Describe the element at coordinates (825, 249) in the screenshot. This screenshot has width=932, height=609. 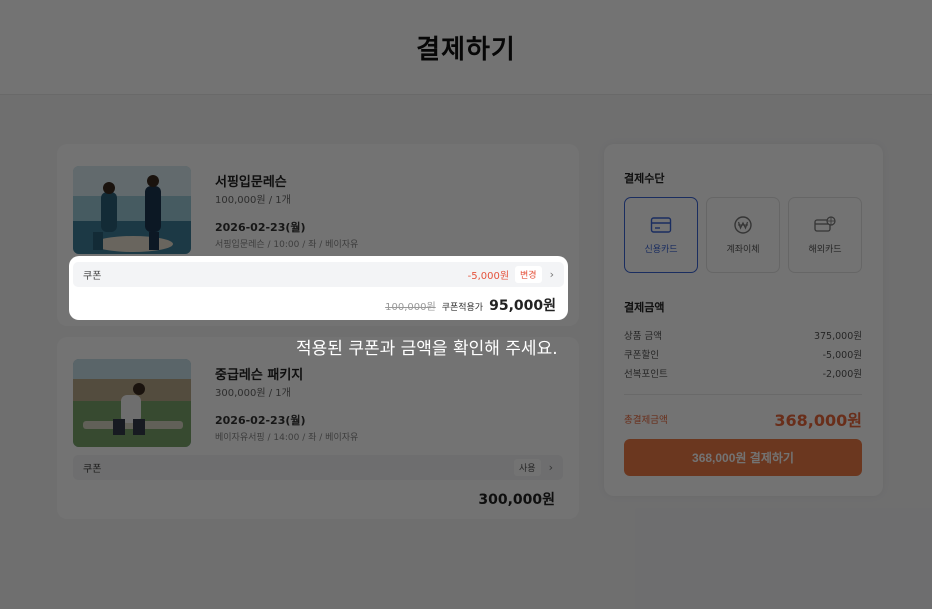
I see `payment-method-label: 해외카드` at that location.